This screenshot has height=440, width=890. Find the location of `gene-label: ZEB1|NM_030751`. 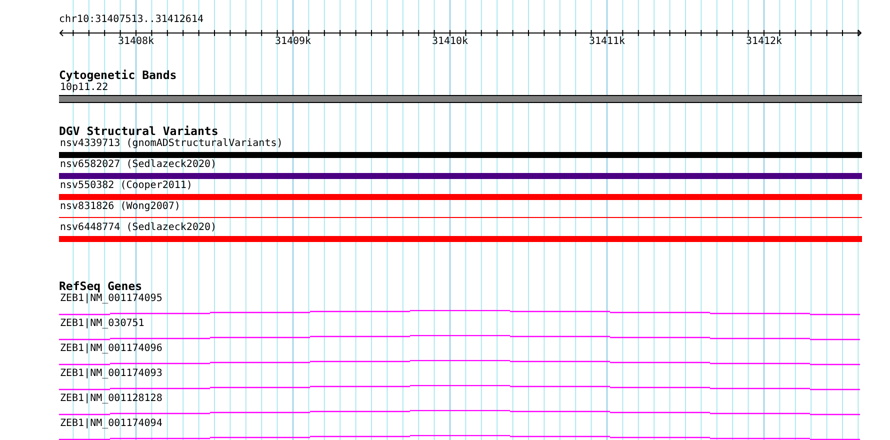

gene-label: ZEB1|NM_030751 is located at coordinates (101, 324).